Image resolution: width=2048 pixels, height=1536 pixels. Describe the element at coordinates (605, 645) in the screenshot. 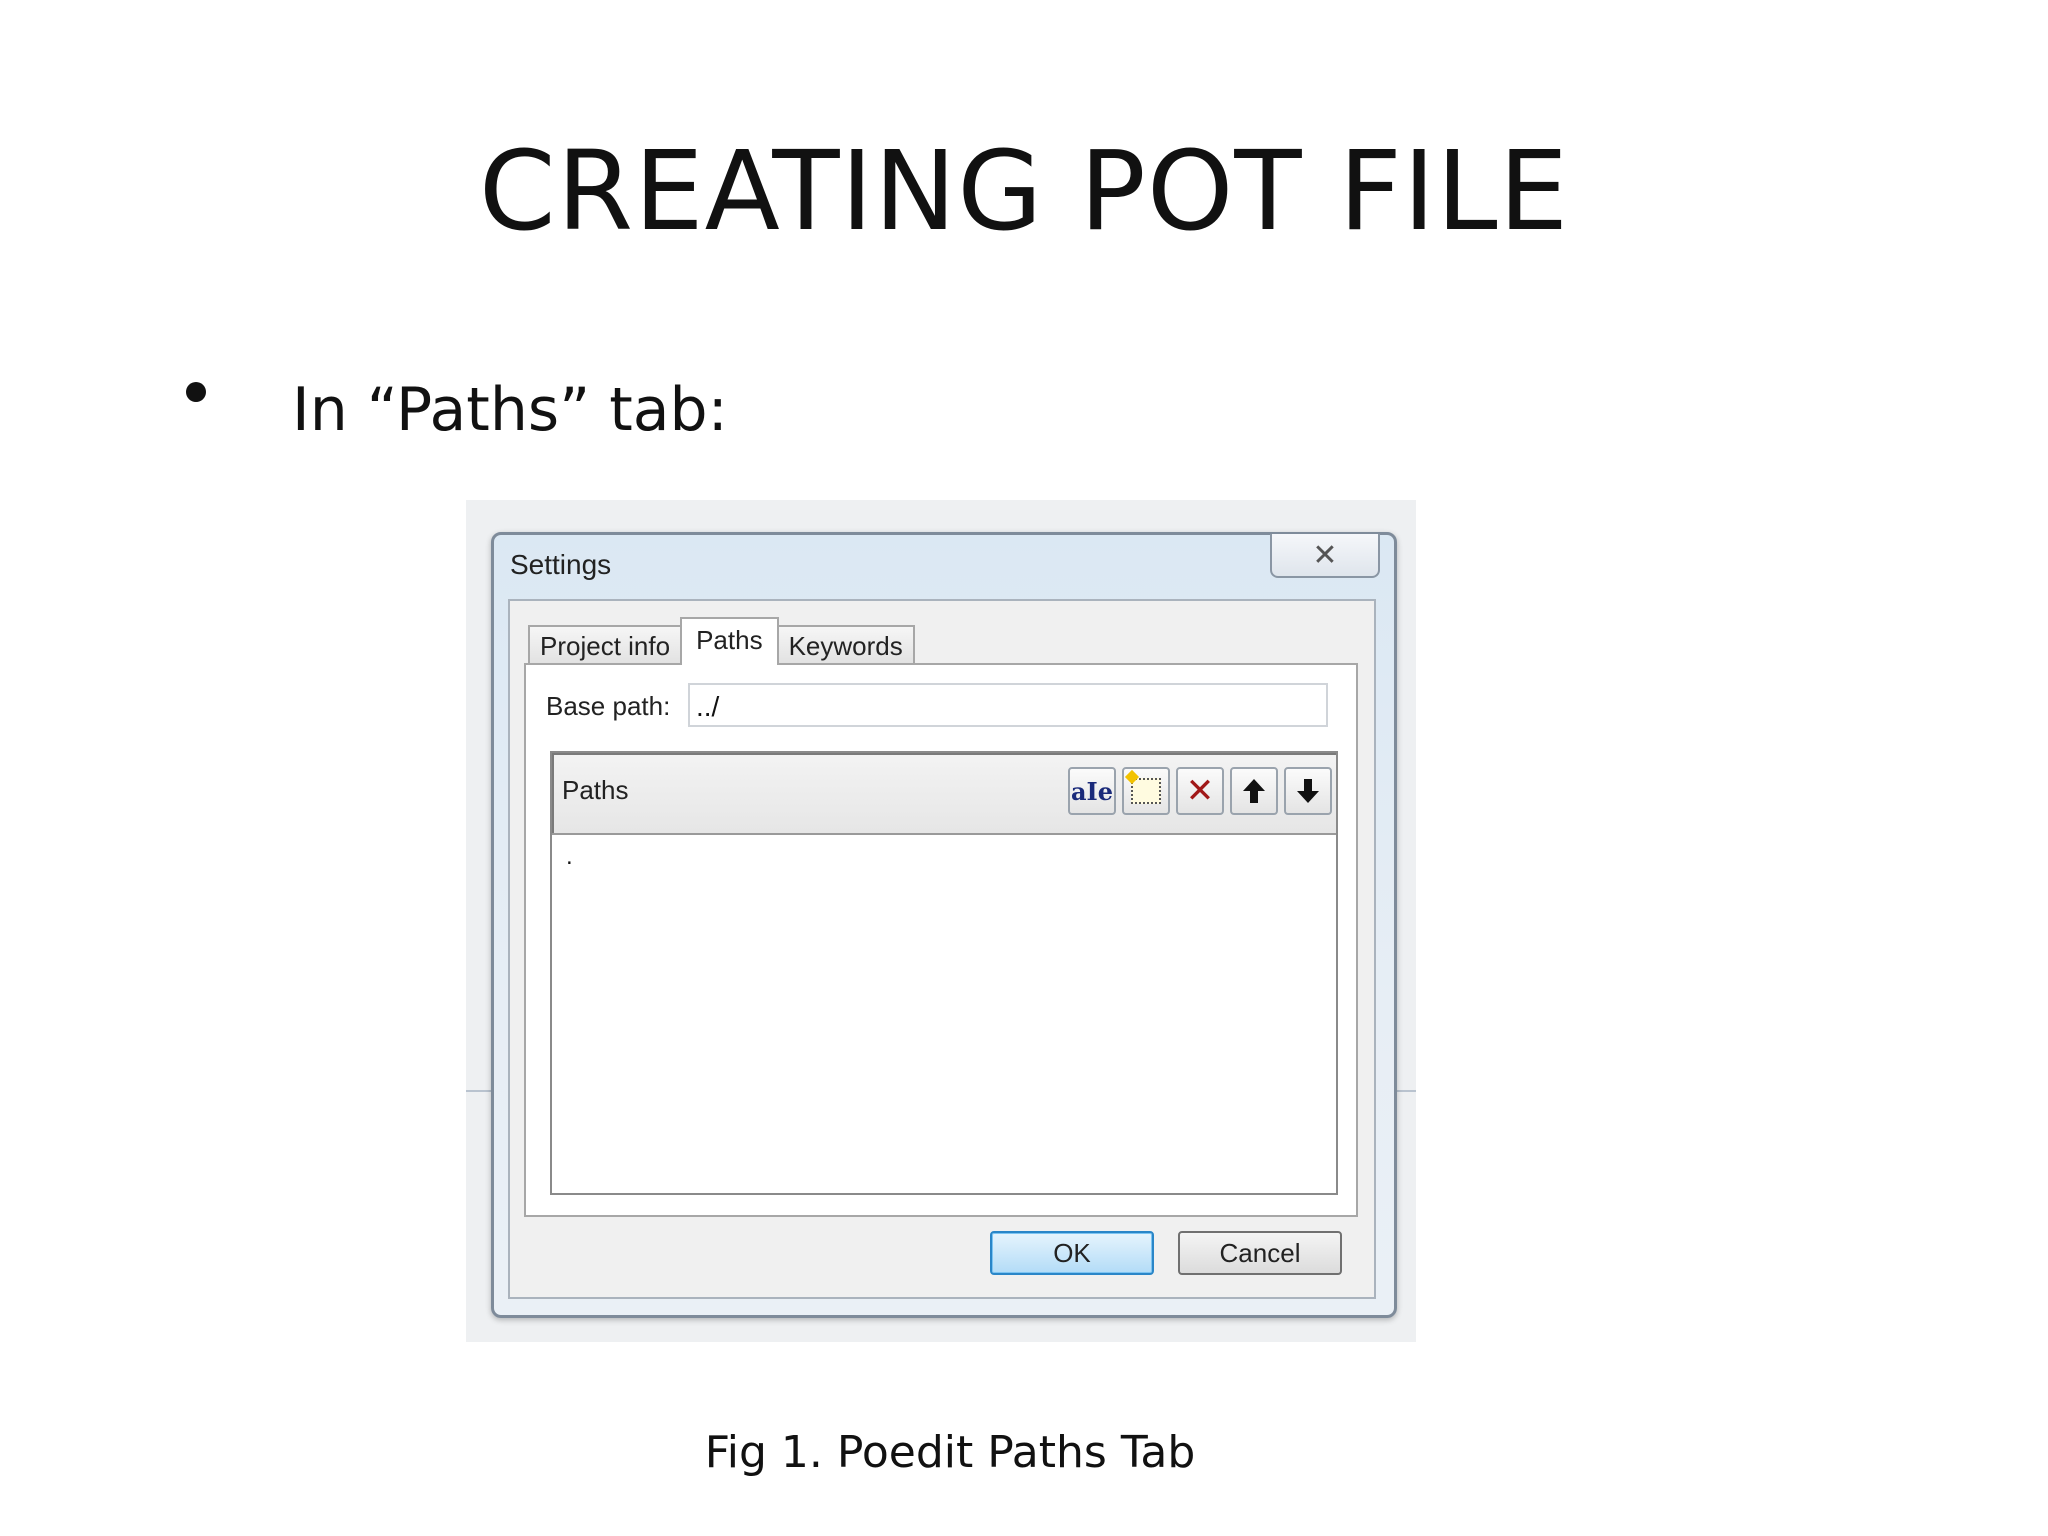

I see `tab-project-info: Project info` at that location.